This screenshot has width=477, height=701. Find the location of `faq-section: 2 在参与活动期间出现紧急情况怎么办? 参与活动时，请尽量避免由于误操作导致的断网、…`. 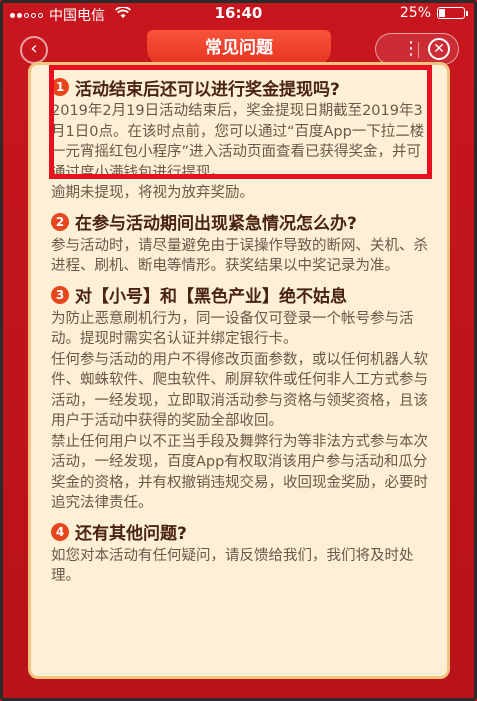

faq-section: 2 在参与活动期间出现紧急情况怎么办? 参与活动时，请尽量避免由于误操作导致的断网、… is located at coordinates (243, 242).